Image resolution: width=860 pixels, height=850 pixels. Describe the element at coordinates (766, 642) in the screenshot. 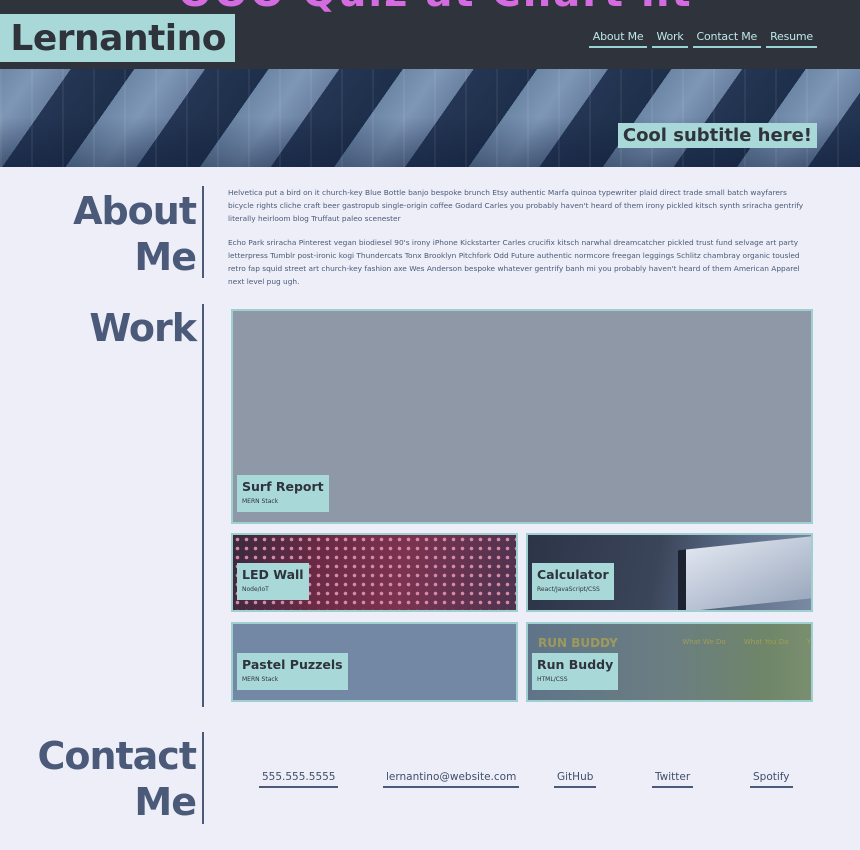

I see `run-buddy-preview-nav-item: What You Do` at that location.